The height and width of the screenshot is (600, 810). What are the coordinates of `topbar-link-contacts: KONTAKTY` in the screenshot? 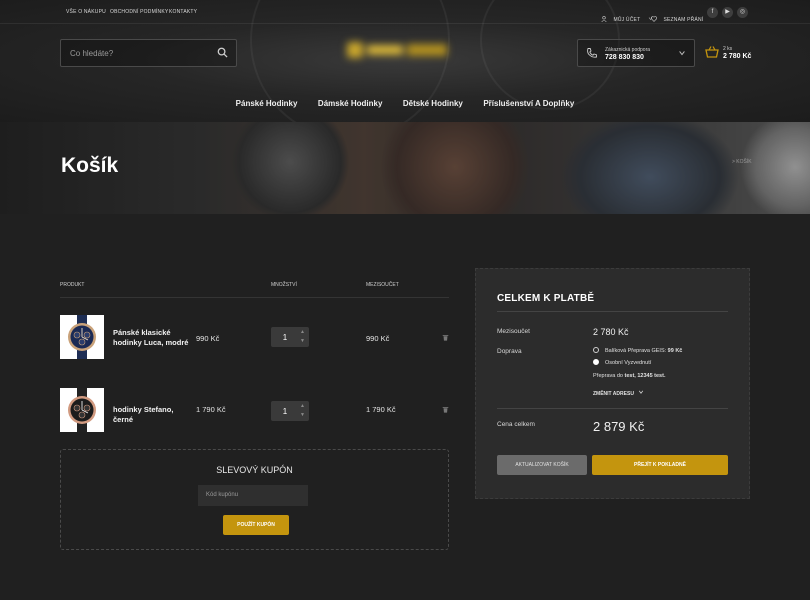 It's located at (183, 12).